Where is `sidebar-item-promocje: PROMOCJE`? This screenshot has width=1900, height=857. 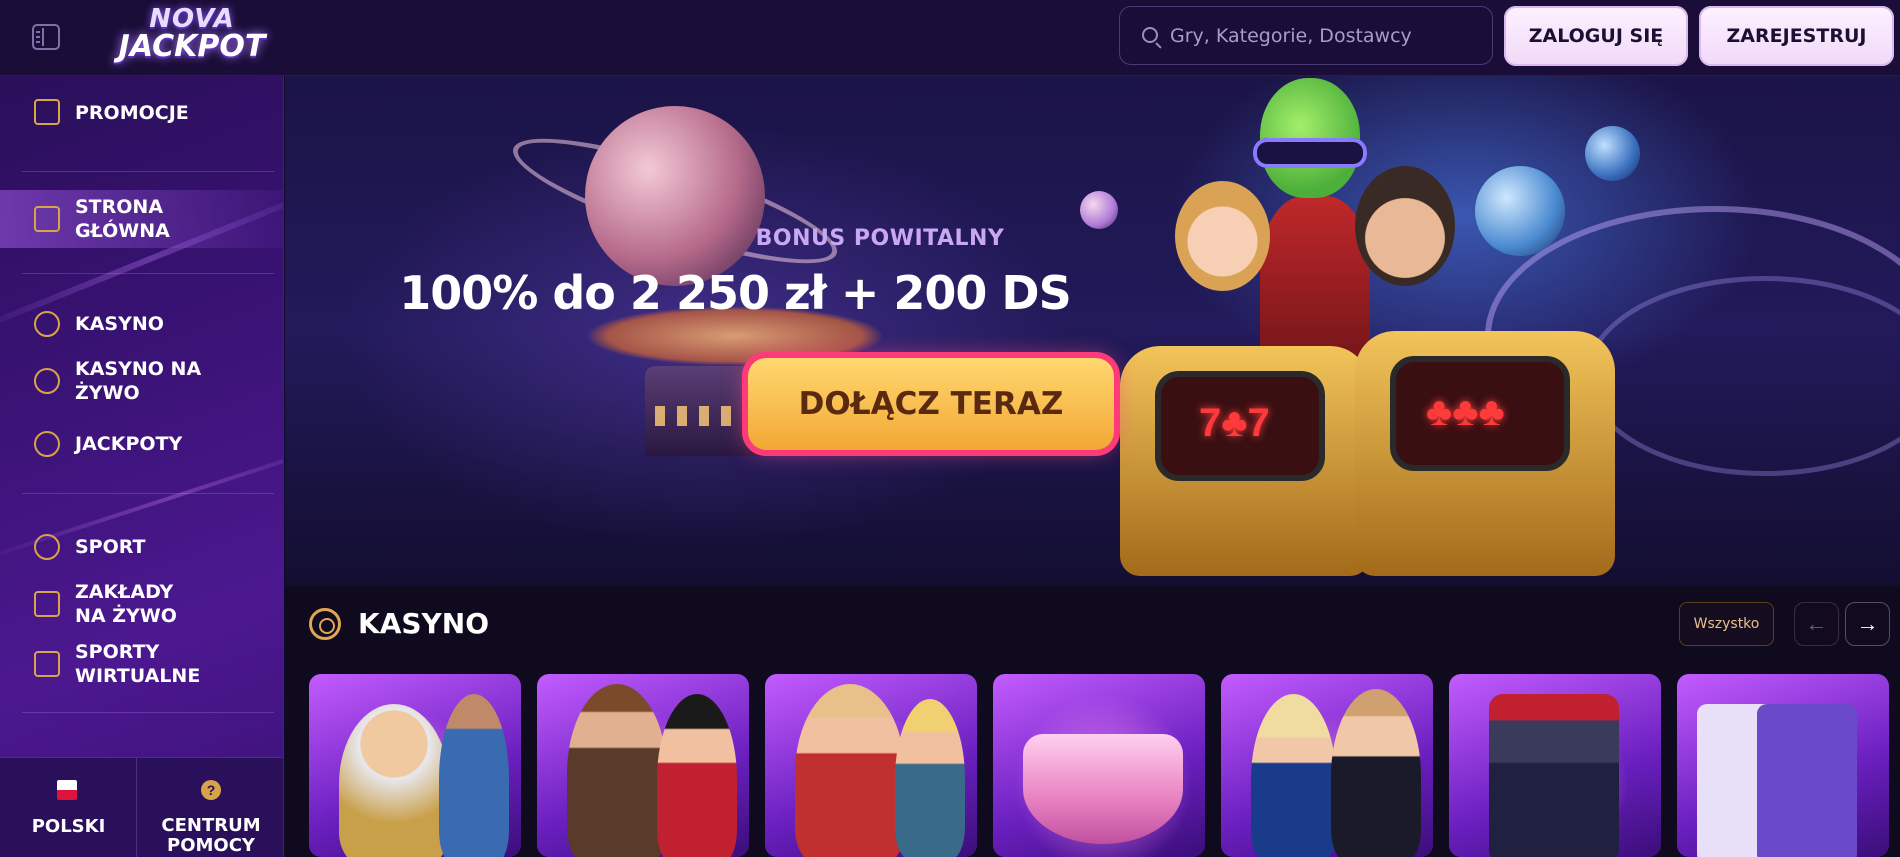 sidebar-item-promocje: PROMOCJE is located at coordinates (141, 113).